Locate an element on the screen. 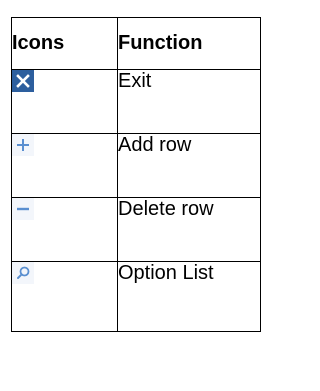 This screenshot has height=391, width=320. table-row: Exit is located at coordinates (136, 101).